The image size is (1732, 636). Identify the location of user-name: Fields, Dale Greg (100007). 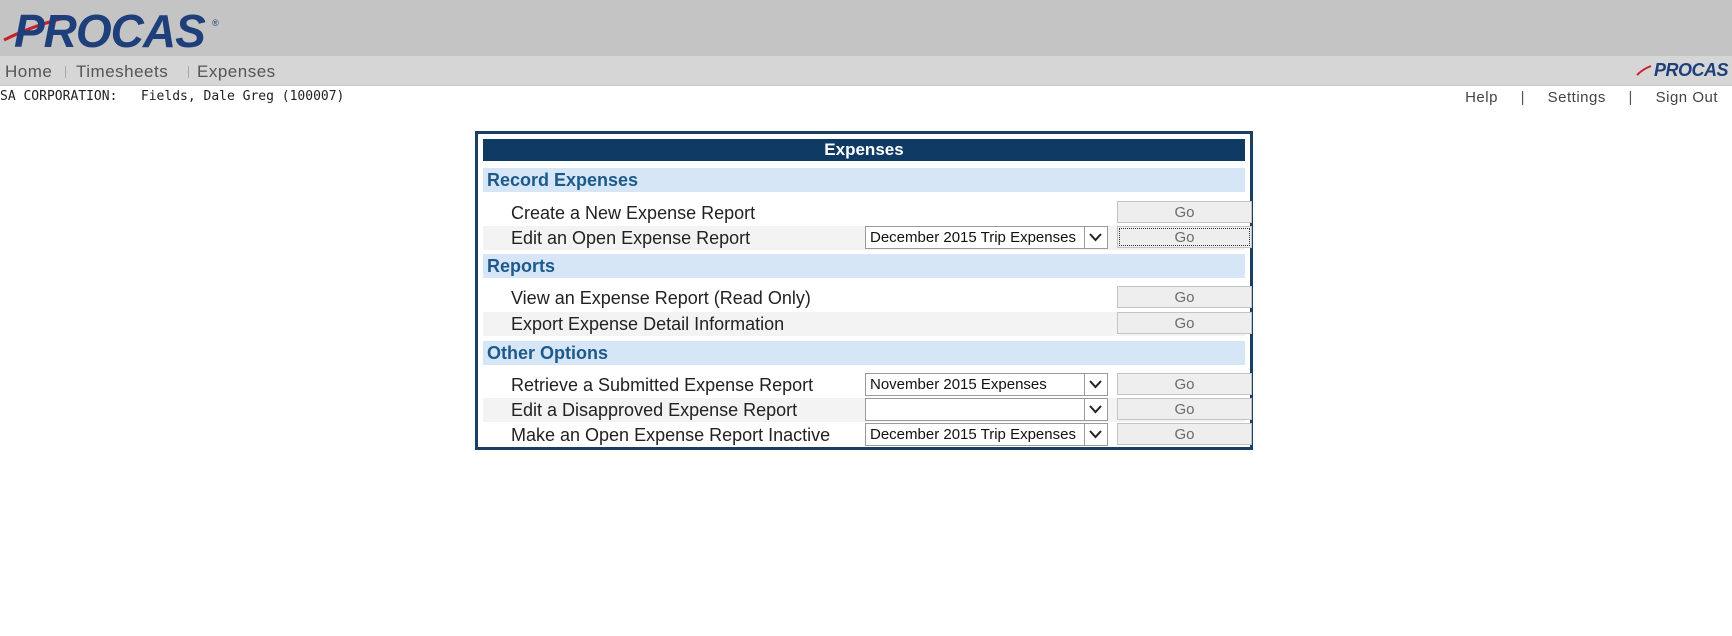
(242, 96).